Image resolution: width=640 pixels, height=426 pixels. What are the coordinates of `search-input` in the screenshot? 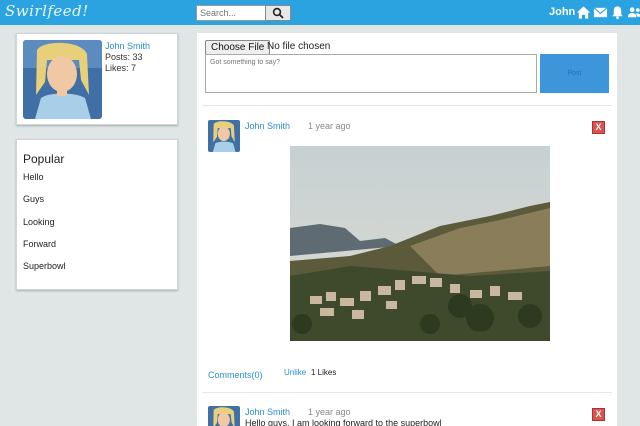 It's located at (231, 13).